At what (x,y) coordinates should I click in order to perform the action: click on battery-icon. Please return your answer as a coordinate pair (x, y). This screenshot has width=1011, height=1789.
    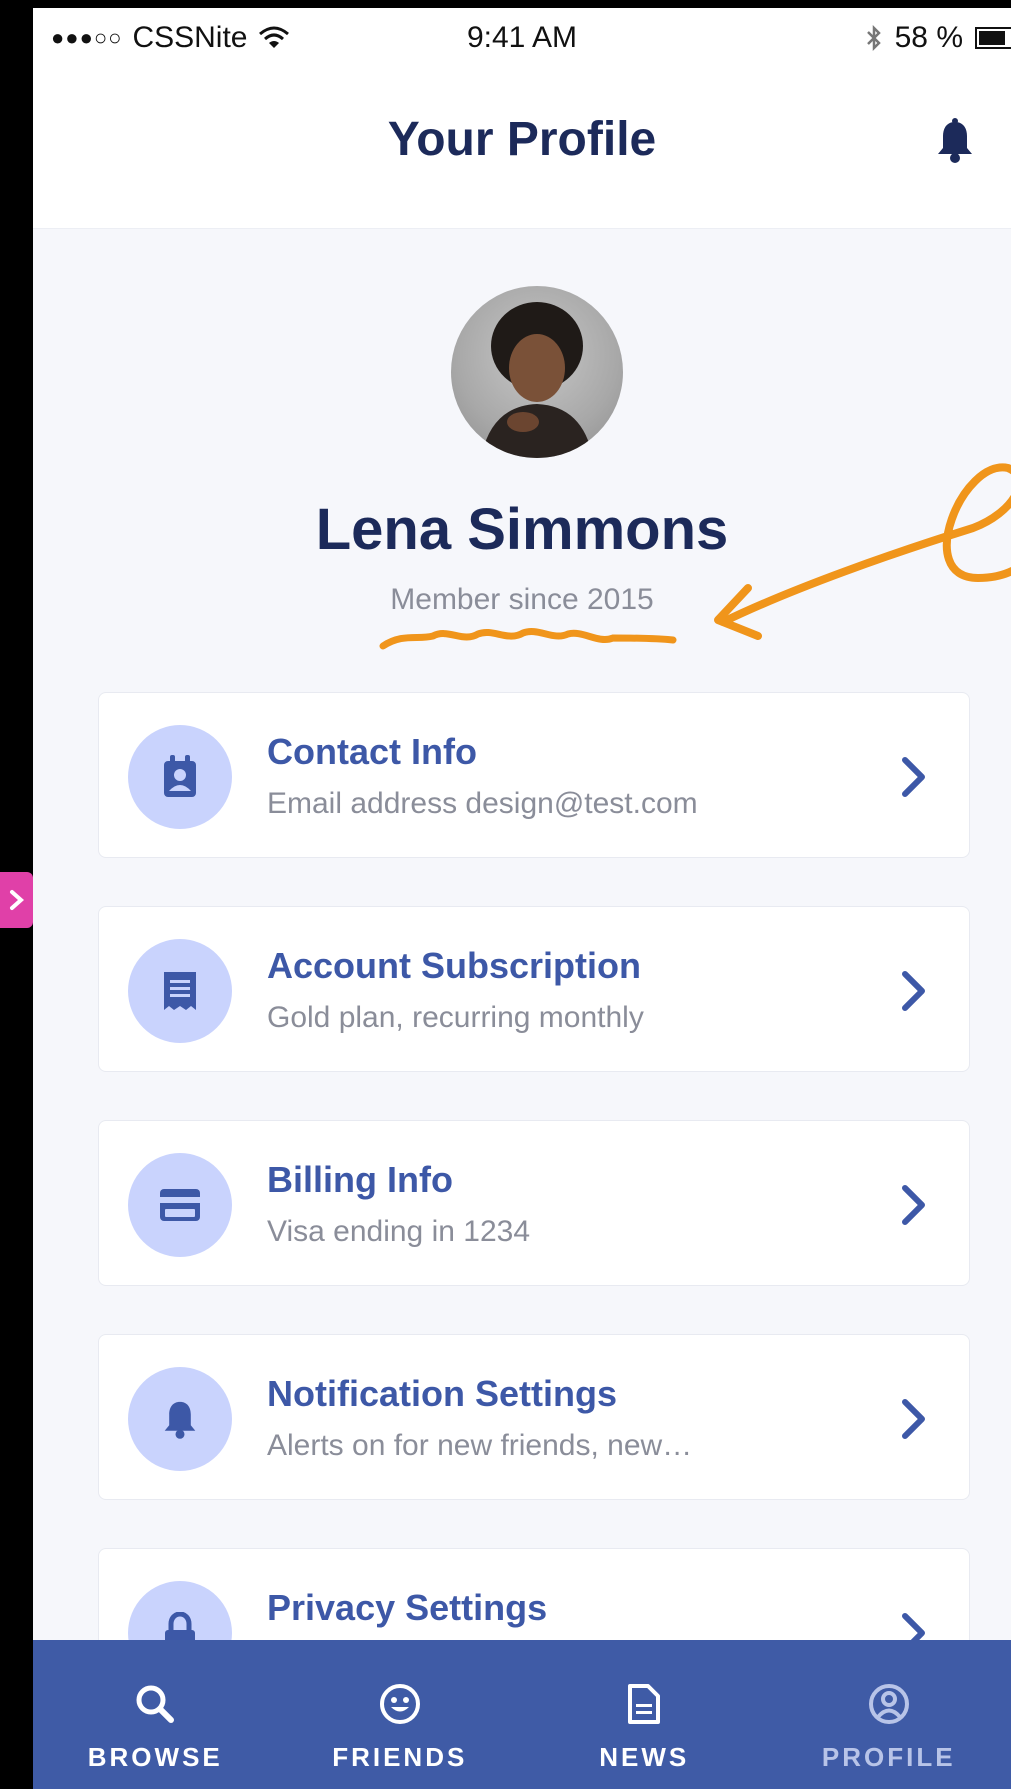
    Looking at the image, I should click on (993, 38).